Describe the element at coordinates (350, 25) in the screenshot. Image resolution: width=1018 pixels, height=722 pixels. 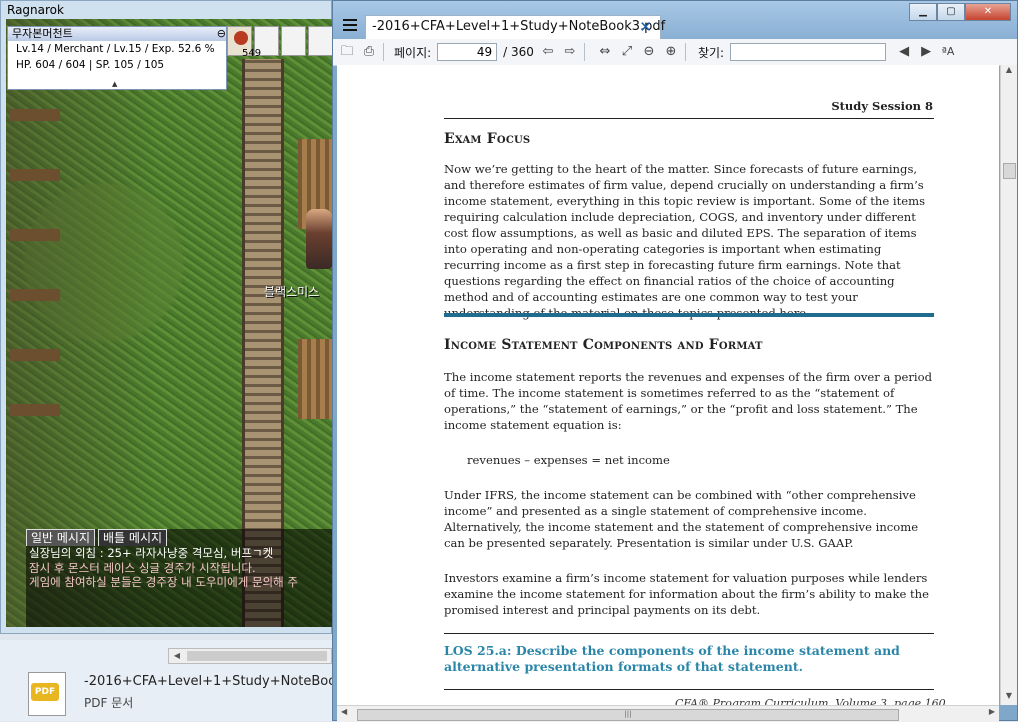
I see `hamburger-menu-icon` at that location.